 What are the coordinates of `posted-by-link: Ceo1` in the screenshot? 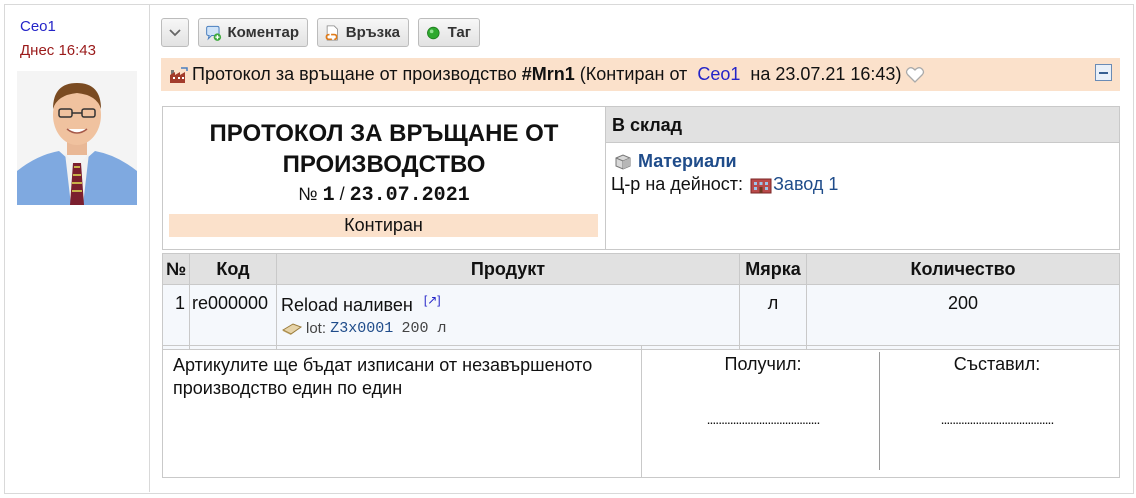 It's located at (718, 74).